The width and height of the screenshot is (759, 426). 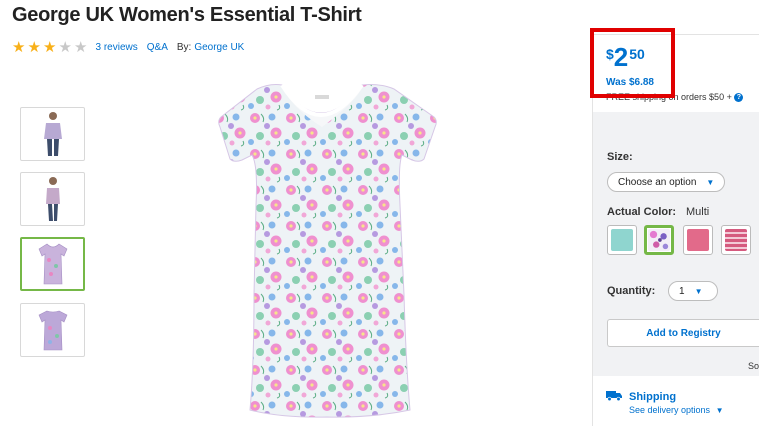 I want to click on shipping-title: Shipping, so click(x=653, y=397).